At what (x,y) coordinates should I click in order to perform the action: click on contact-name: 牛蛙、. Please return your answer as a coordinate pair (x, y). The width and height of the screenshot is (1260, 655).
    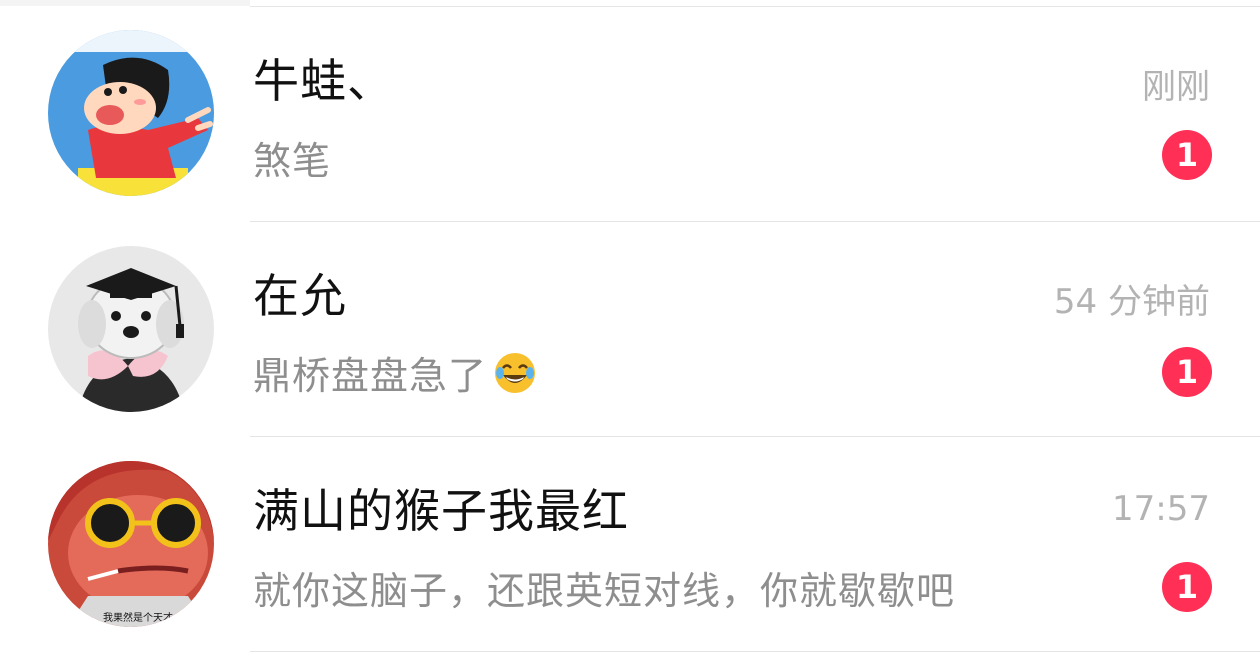
    Looking at the image, I should click on (323, 81).